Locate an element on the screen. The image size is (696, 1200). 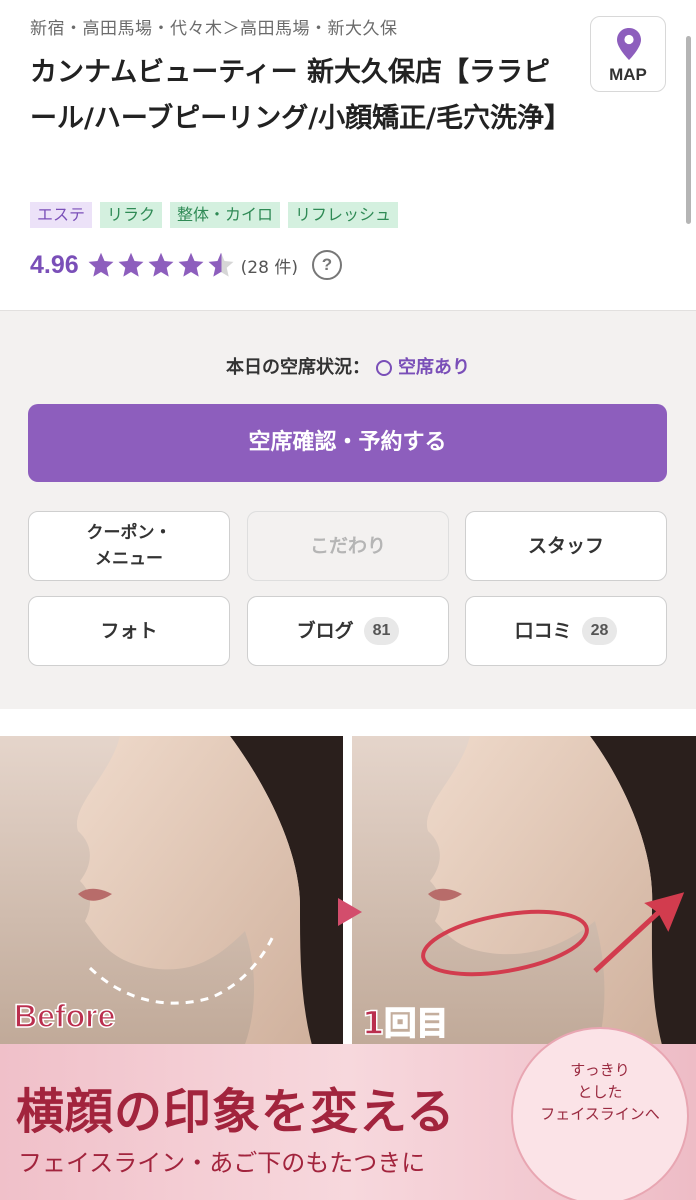
half-star-icon is located at coordinates (221, 264).